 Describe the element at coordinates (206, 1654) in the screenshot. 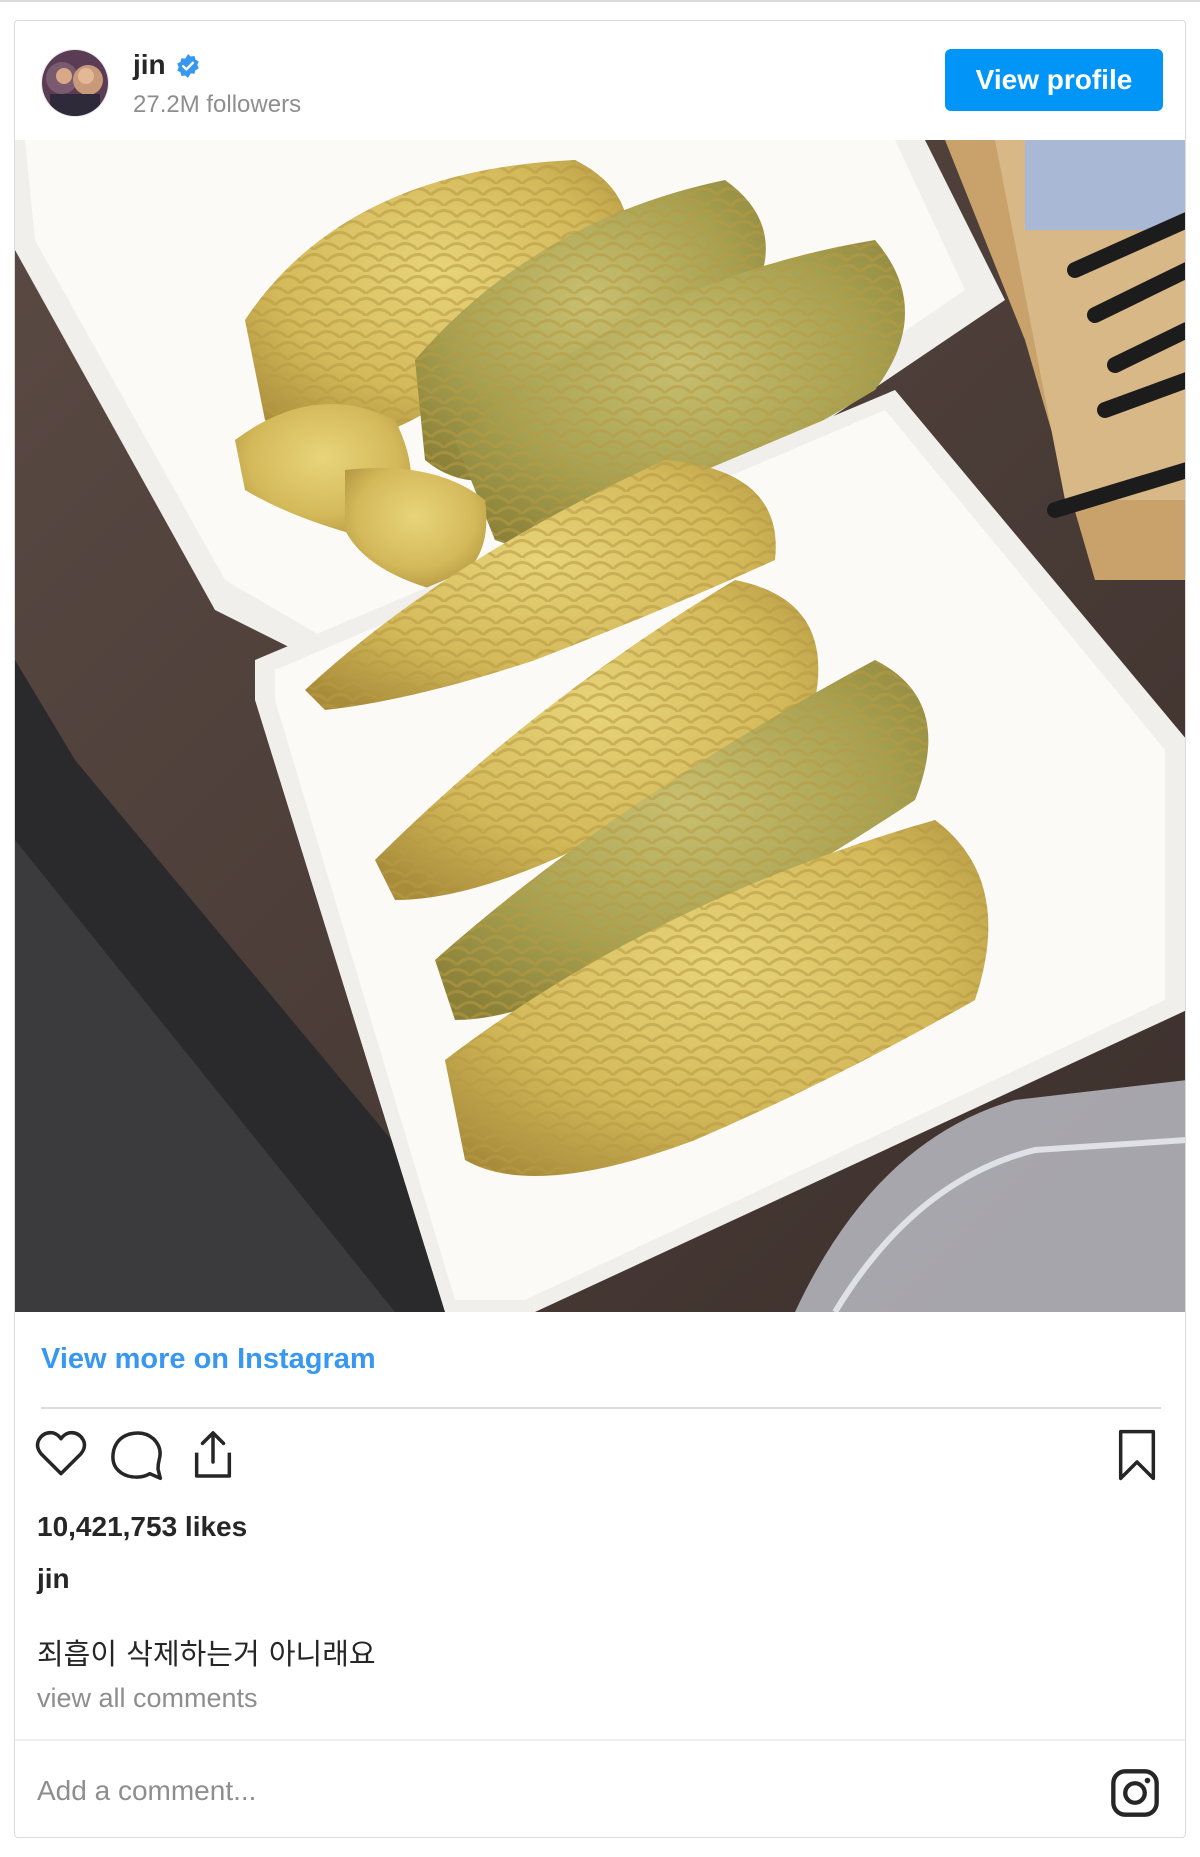

I see `caption-text: 죄흡이 삭제하는거 아니래요` at that location.